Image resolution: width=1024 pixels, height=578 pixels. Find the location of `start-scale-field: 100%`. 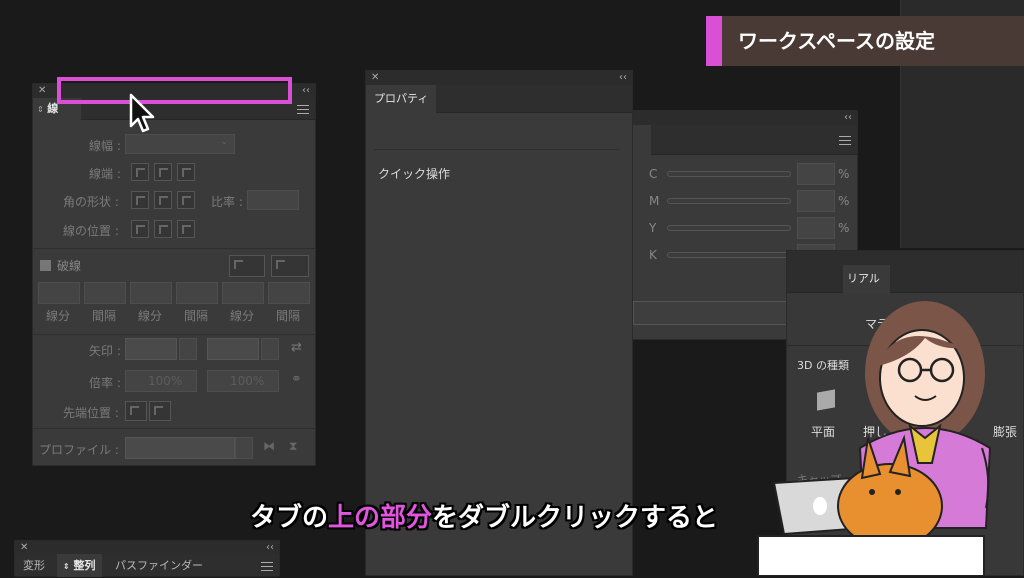

start-scale-field: 100% is located at coordinates (161, 381).